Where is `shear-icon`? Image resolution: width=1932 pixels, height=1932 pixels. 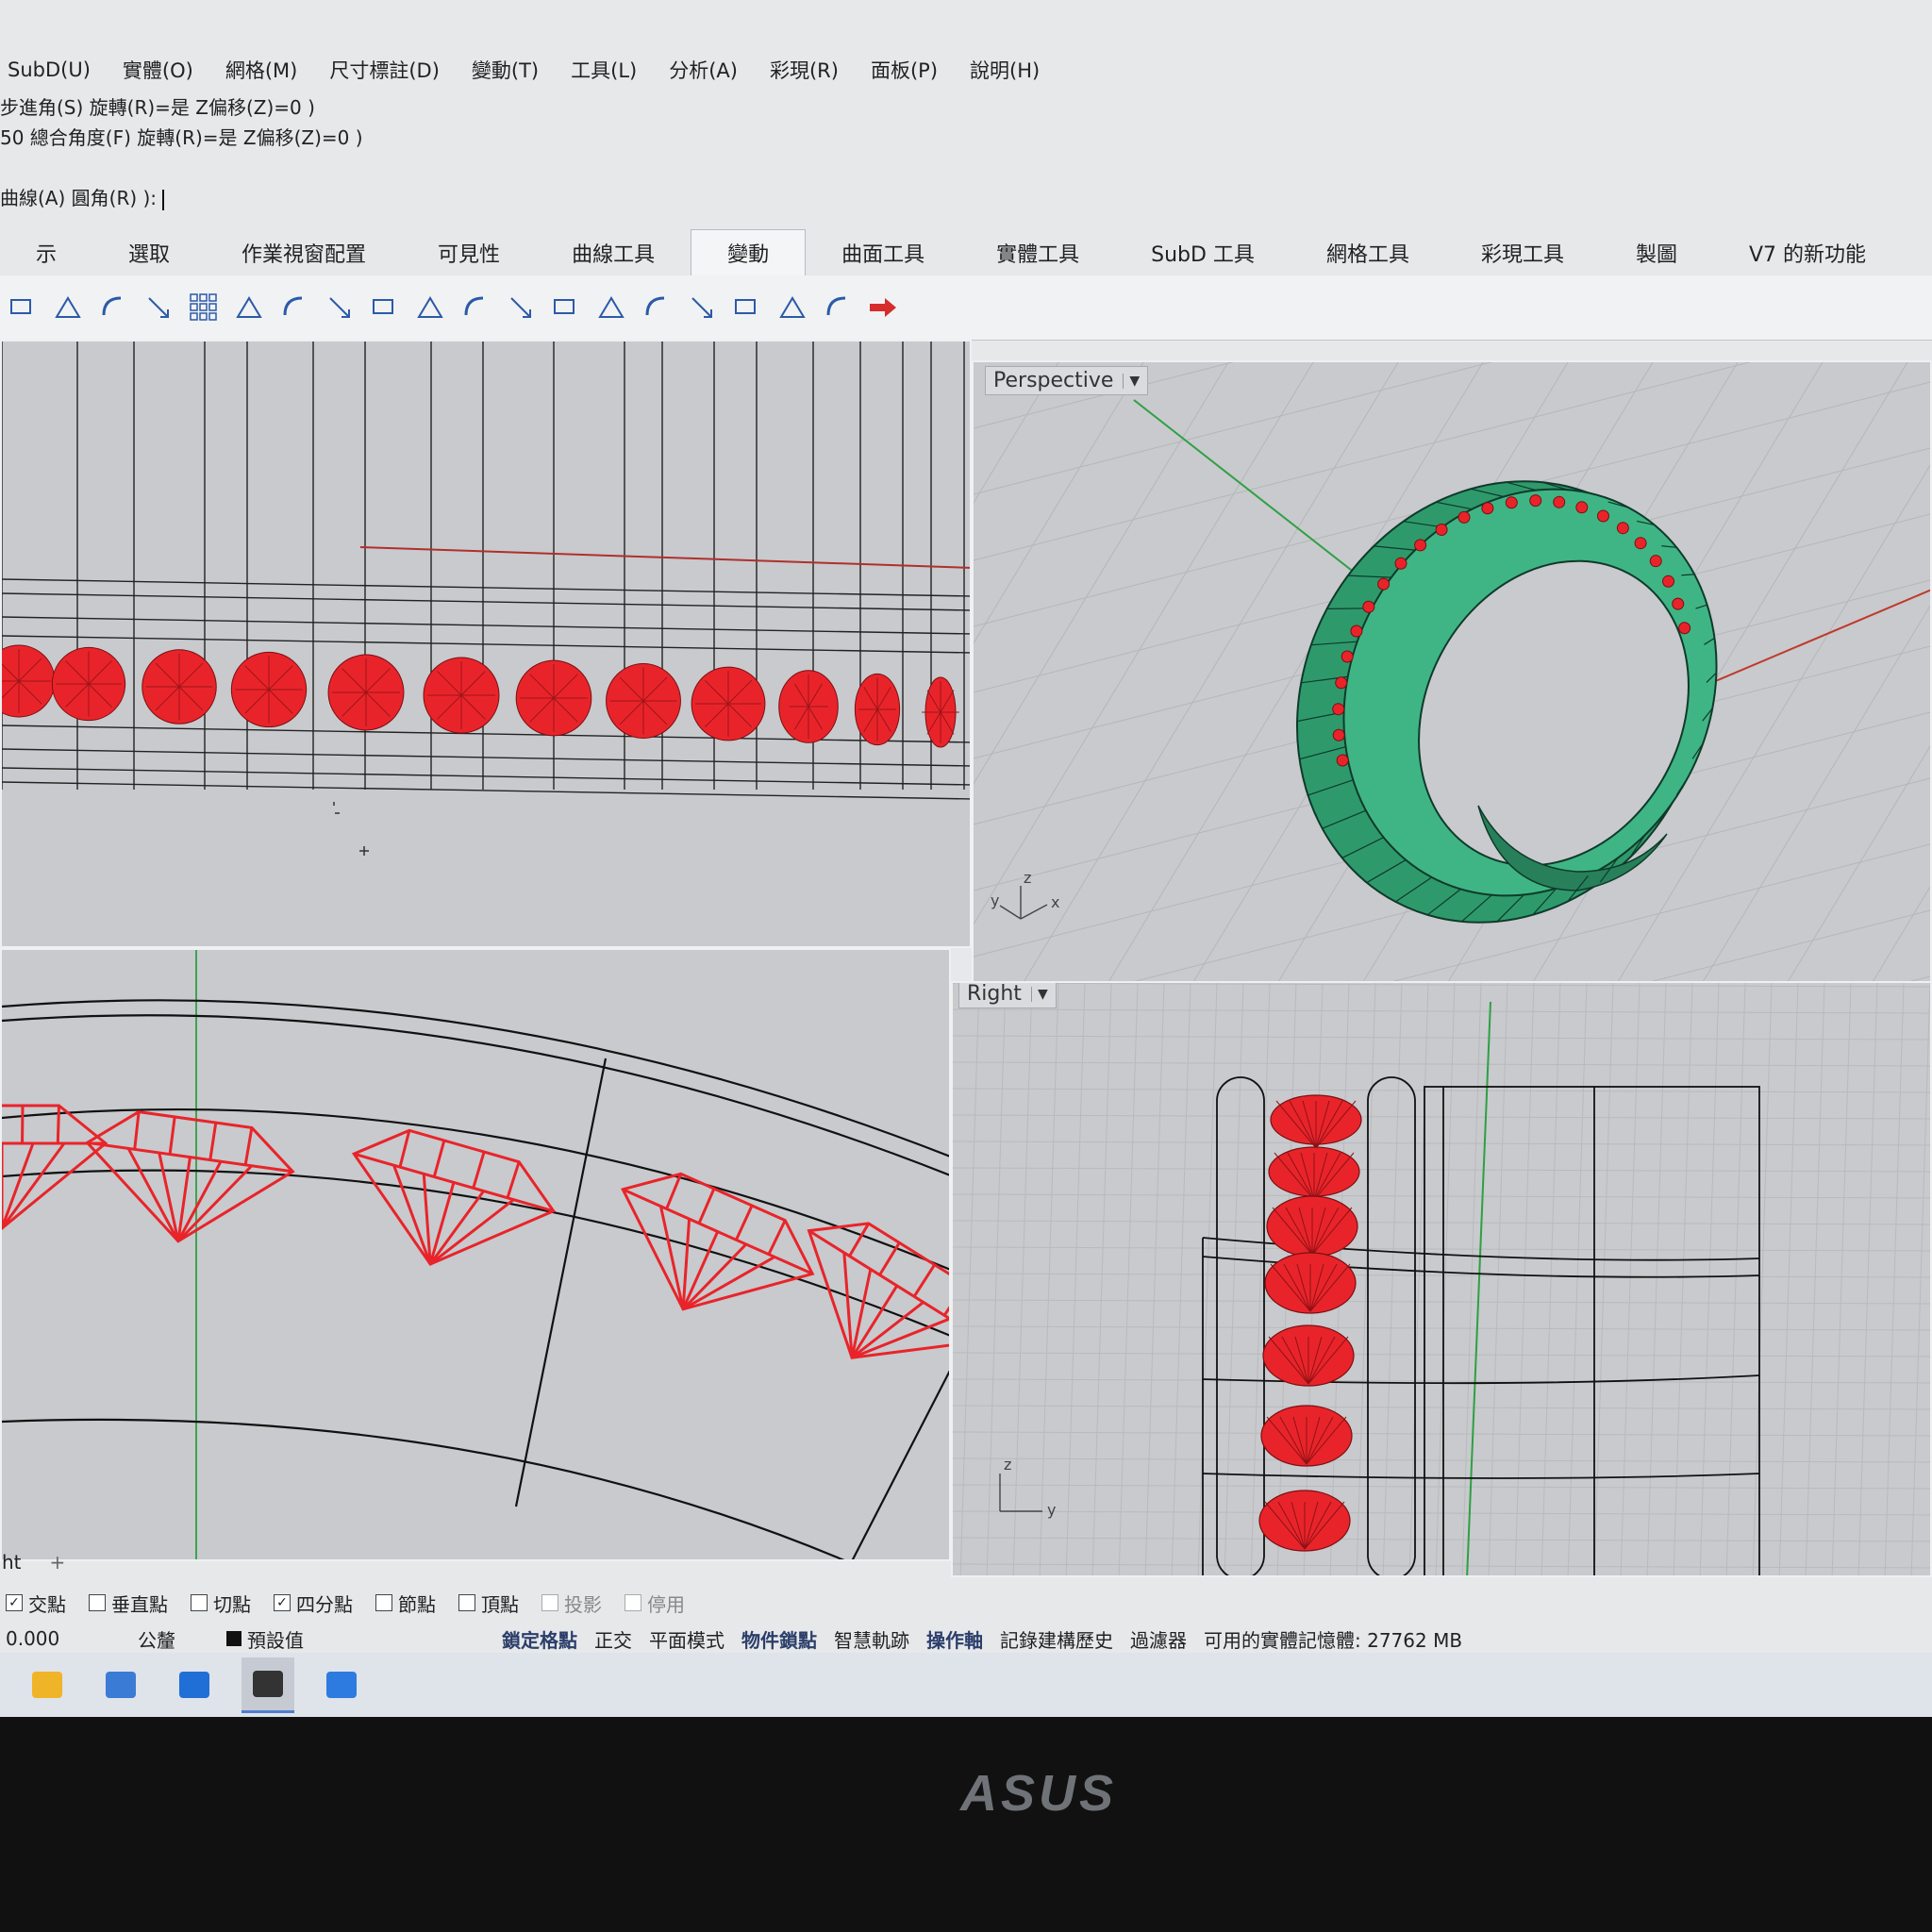 shear-icon is located at coordinates (566, 308).